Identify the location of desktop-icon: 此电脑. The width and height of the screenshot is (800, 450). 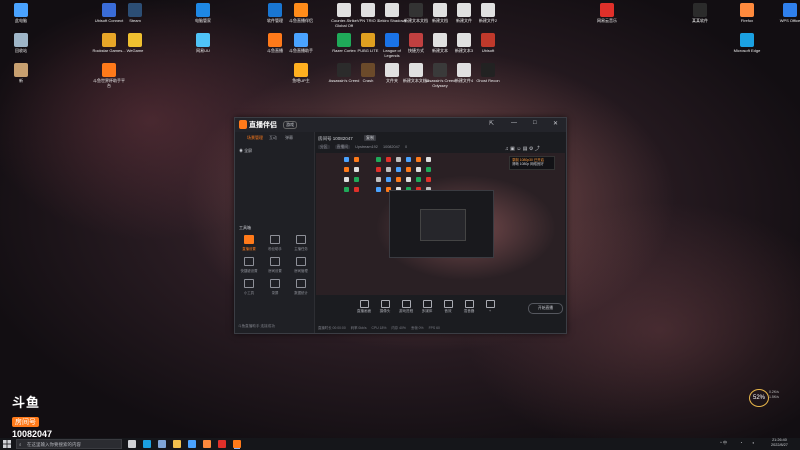
(21, 13).